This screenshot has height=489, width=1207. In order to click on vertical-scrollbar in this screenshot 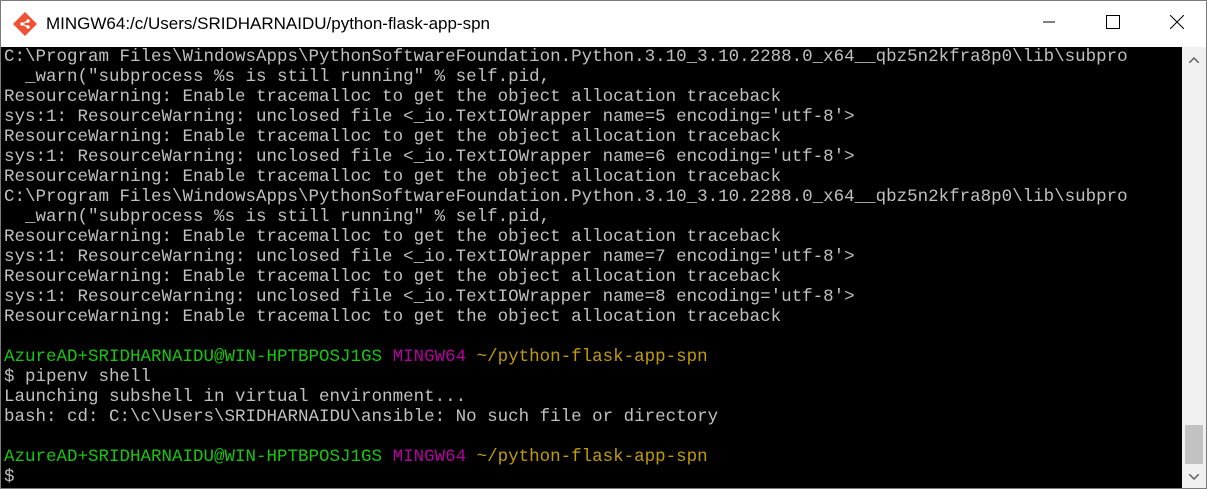, I will do `click(1194, 267)`.